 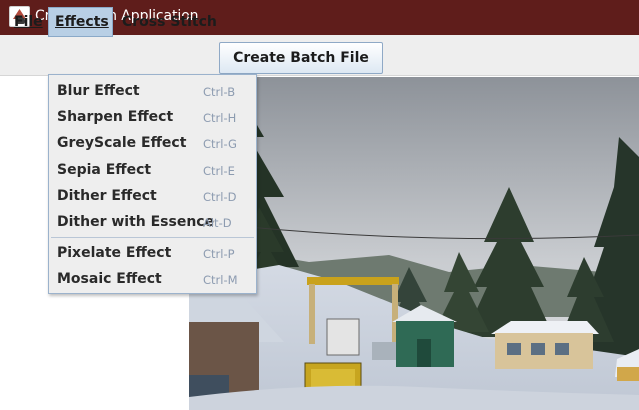 I want to click on menu-item-shortcut: Ctrl-G, so click(x=220, y=144).